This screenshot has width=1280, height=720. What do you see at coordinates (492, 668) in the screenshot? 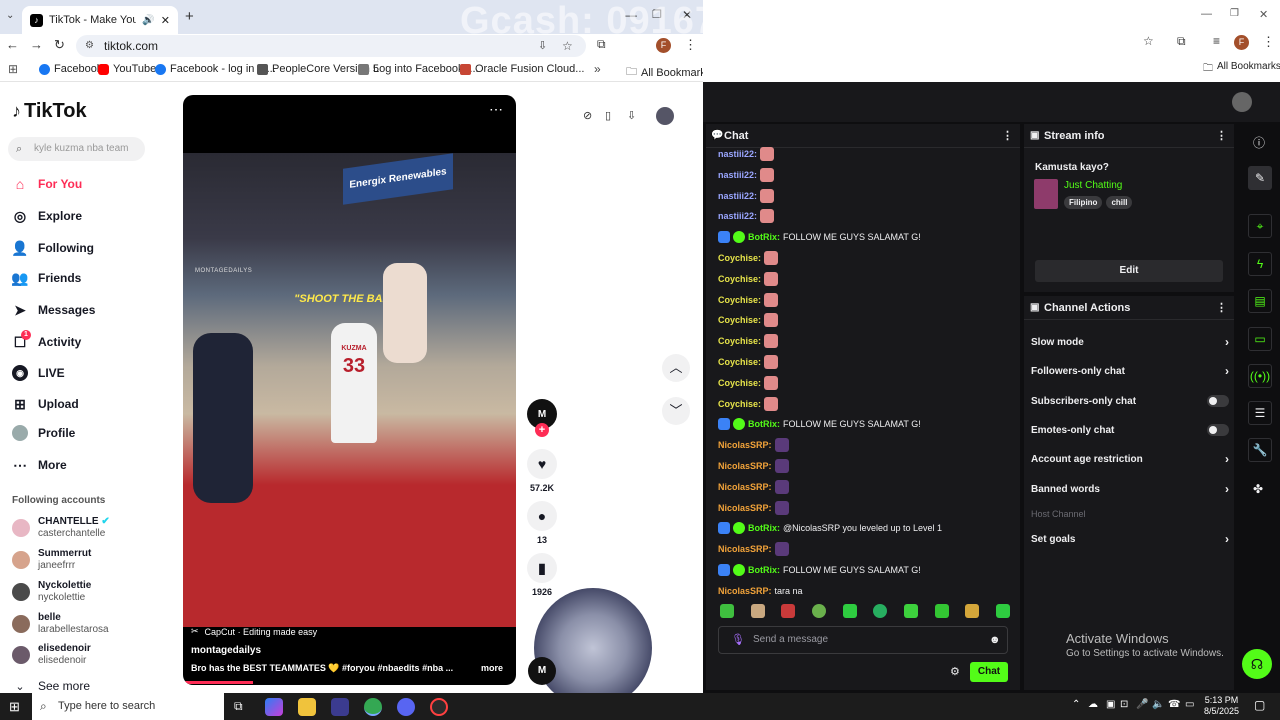
I see `caption-more-link: more` at bounding box center [492, 668].